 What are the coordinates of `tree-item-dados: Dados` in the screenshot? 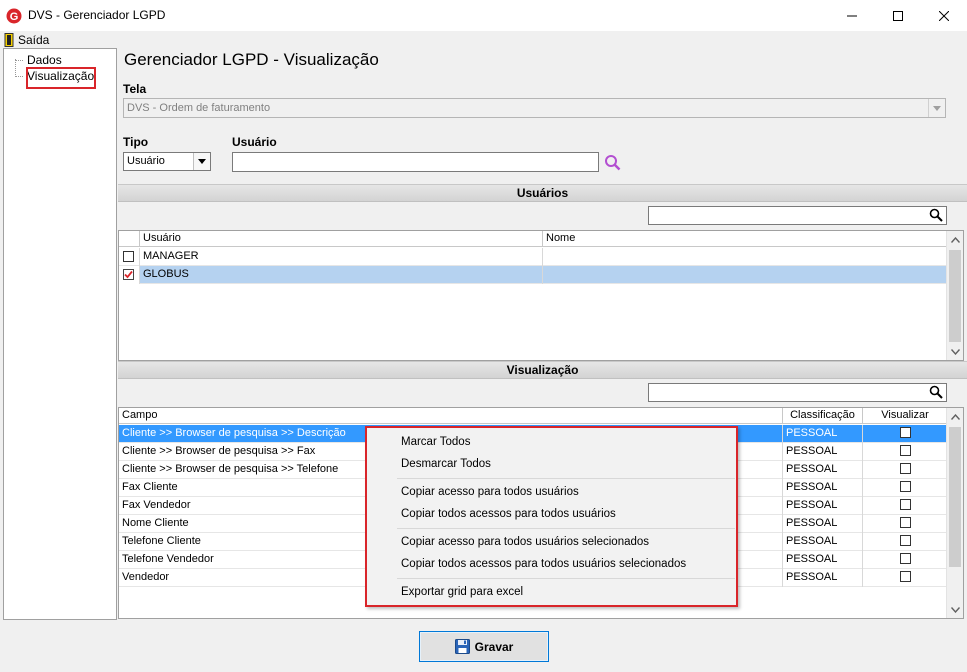 It's located at (44, 60).